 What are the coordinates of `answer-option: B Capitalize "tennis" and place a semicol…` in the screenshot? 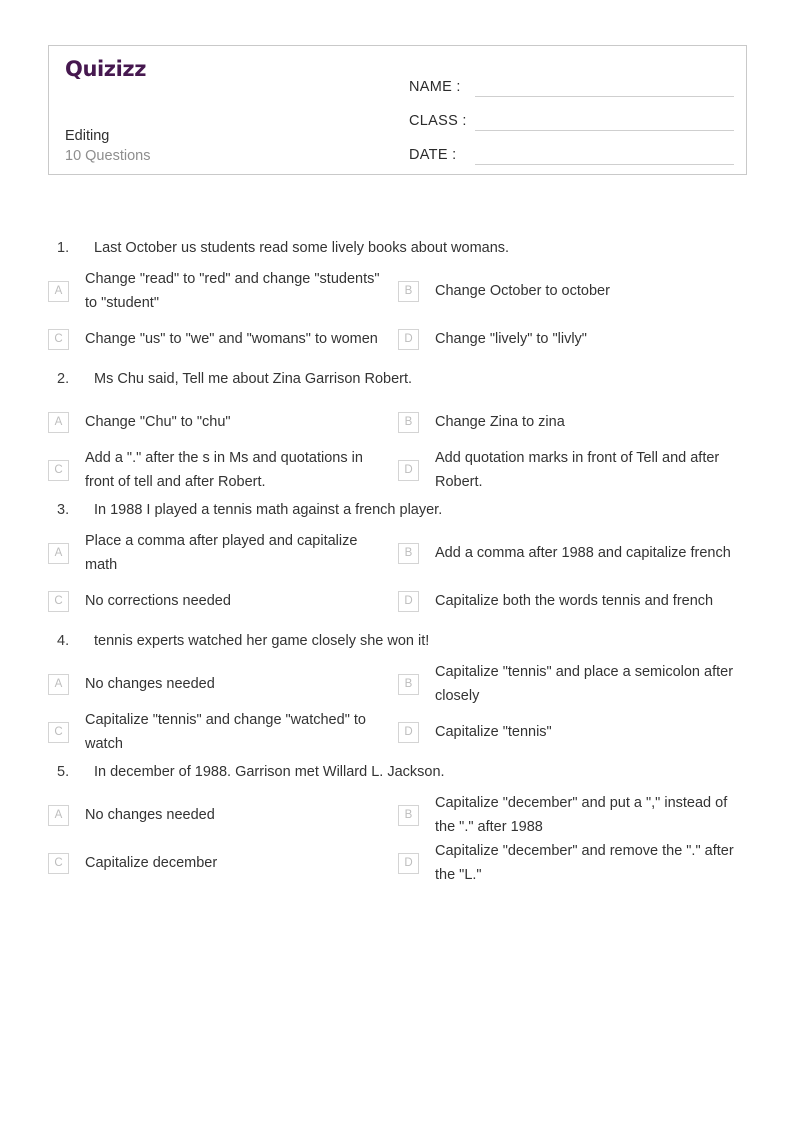 It's located at (573, 684).